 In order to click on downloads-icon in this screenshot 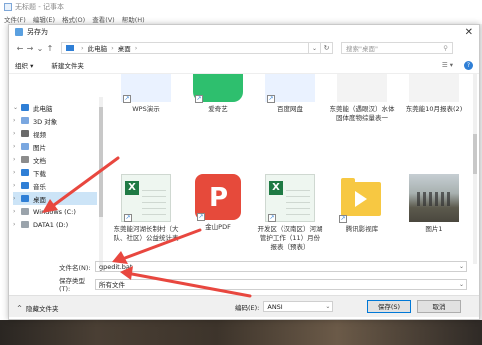, I will do `click(25, 172)`.